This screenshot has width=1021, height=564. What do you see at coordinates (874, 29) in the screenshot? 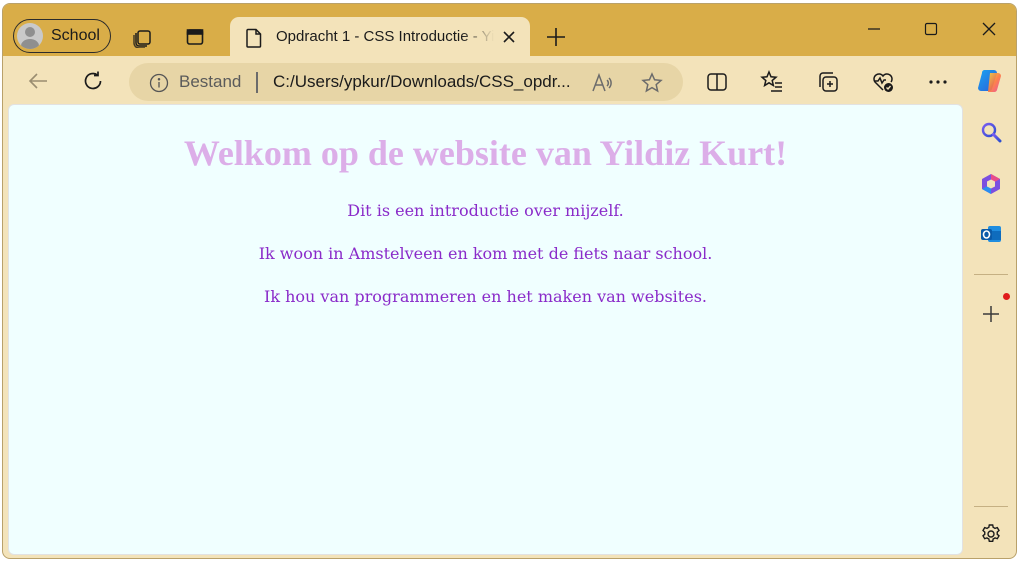
I see `minimize-button` at bounding box center [874, 29].